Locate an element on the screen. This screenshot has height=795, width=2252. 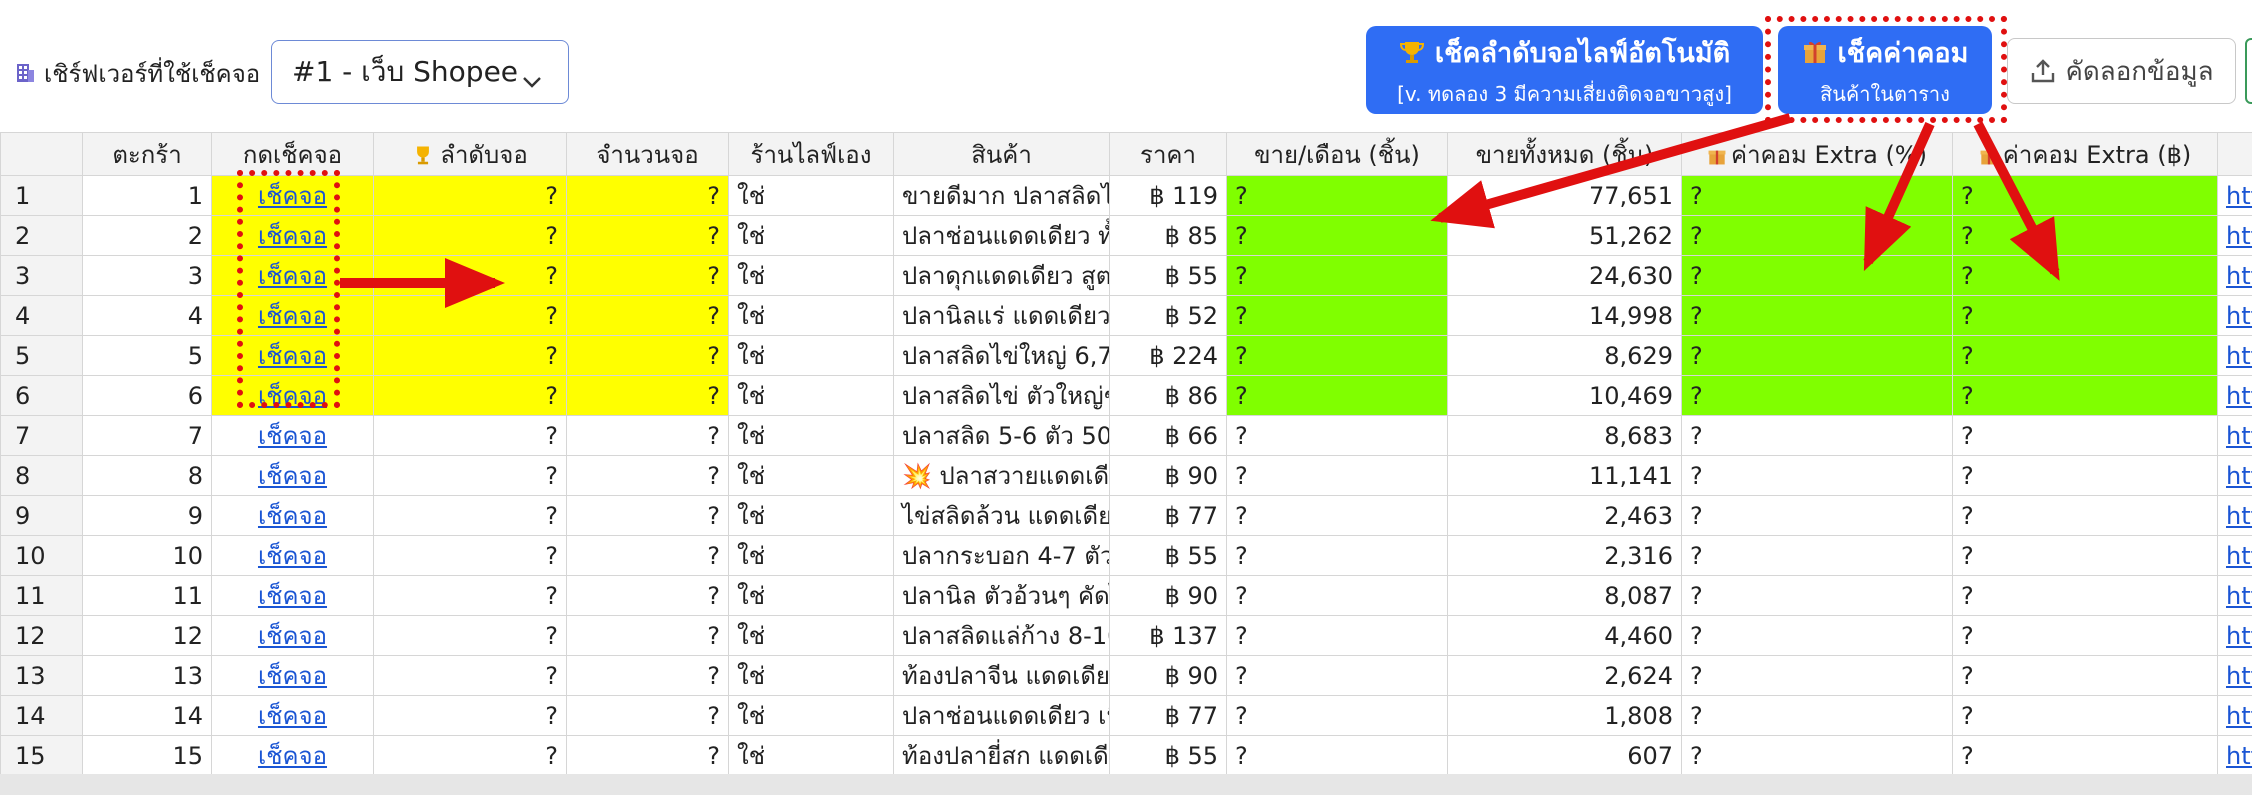
header-own-live: ร้านไลฟ์เอง is located at coordinates (811, 154).